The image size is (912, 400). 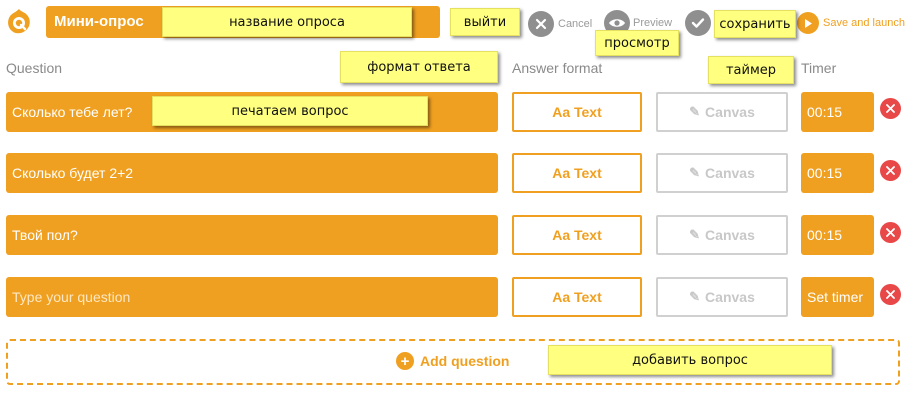 What do you see at coordinates (45, 235) in the screenshot?
I see `question-text: Твой пол?` at bounding box center [45, 235].